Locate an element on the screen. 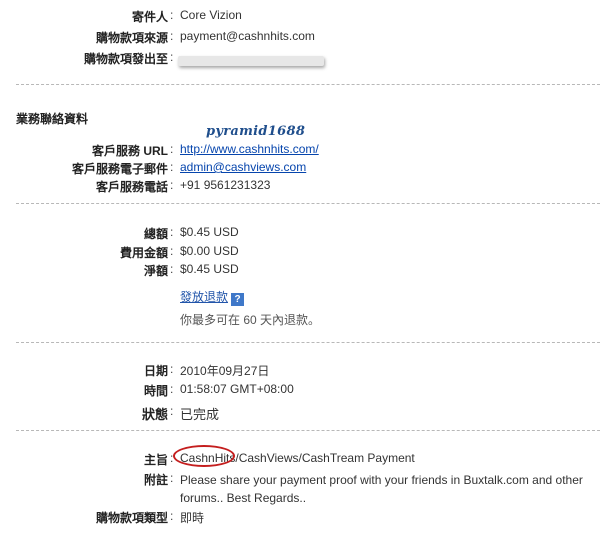  memo-label: 附註 is located at coordinates (155, 480).